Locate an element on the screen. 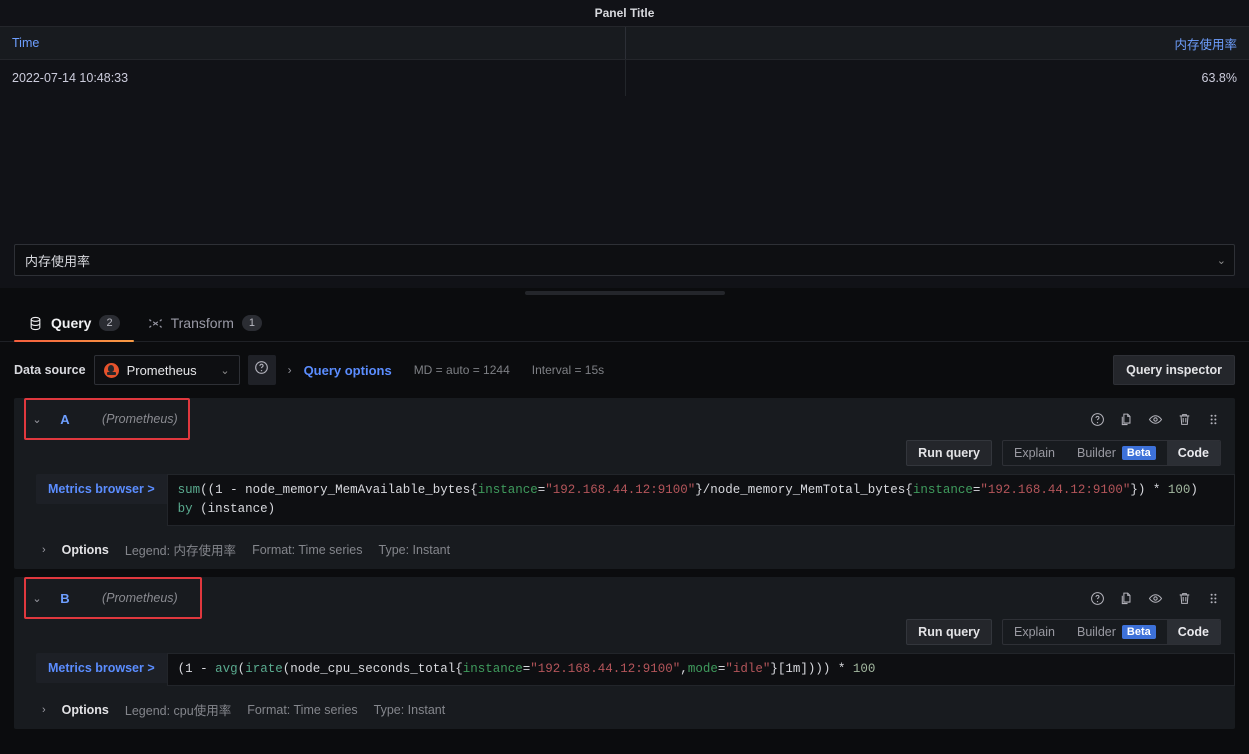  query-a-toolbar: Run query Explain Builder Beta Code is located at coordinates (624, 457).